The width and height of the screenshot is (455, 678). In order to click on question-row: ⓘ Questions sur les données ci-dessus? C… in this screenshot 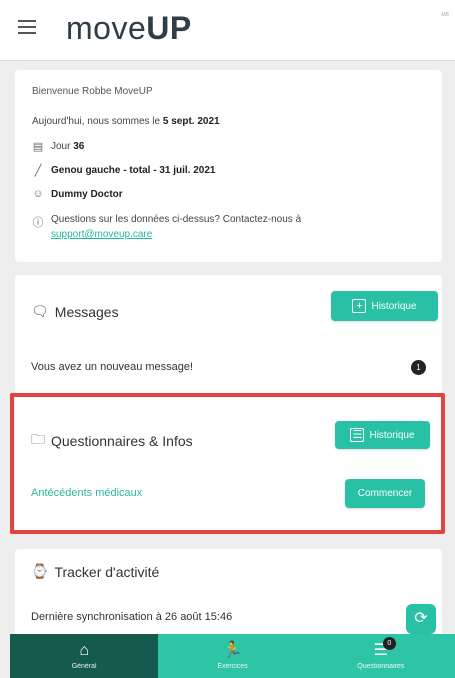, I will do `click(167, 227)`.